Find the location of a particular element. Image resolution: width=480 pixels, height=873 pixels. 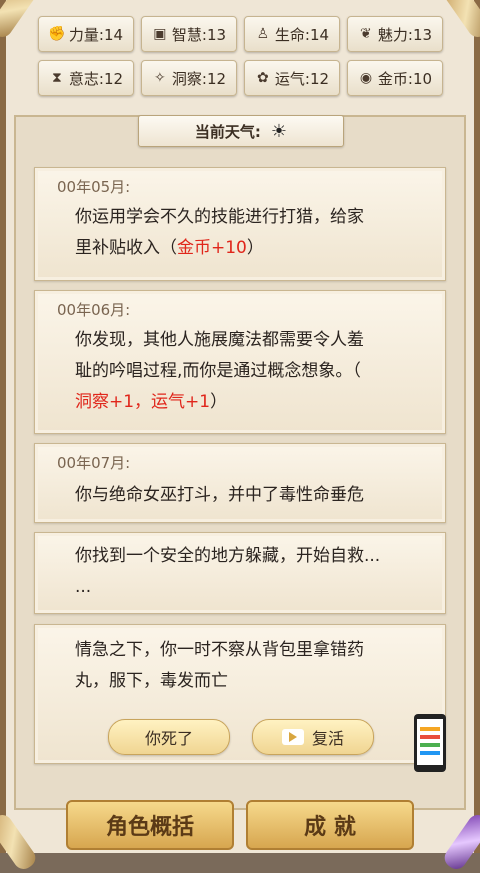

stat-strength: ✊ 力量:14 is located at coordinates (86, 34).